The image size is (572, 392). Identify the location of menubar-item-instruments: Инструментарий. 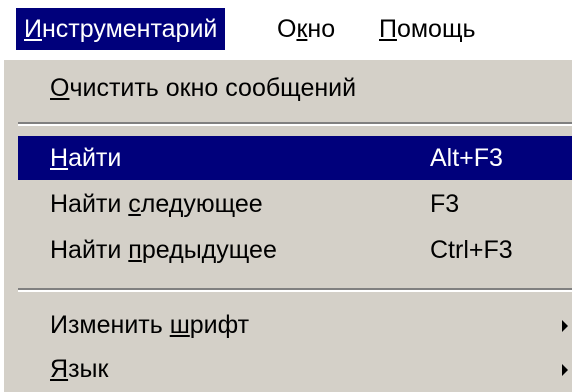
(121, 29).